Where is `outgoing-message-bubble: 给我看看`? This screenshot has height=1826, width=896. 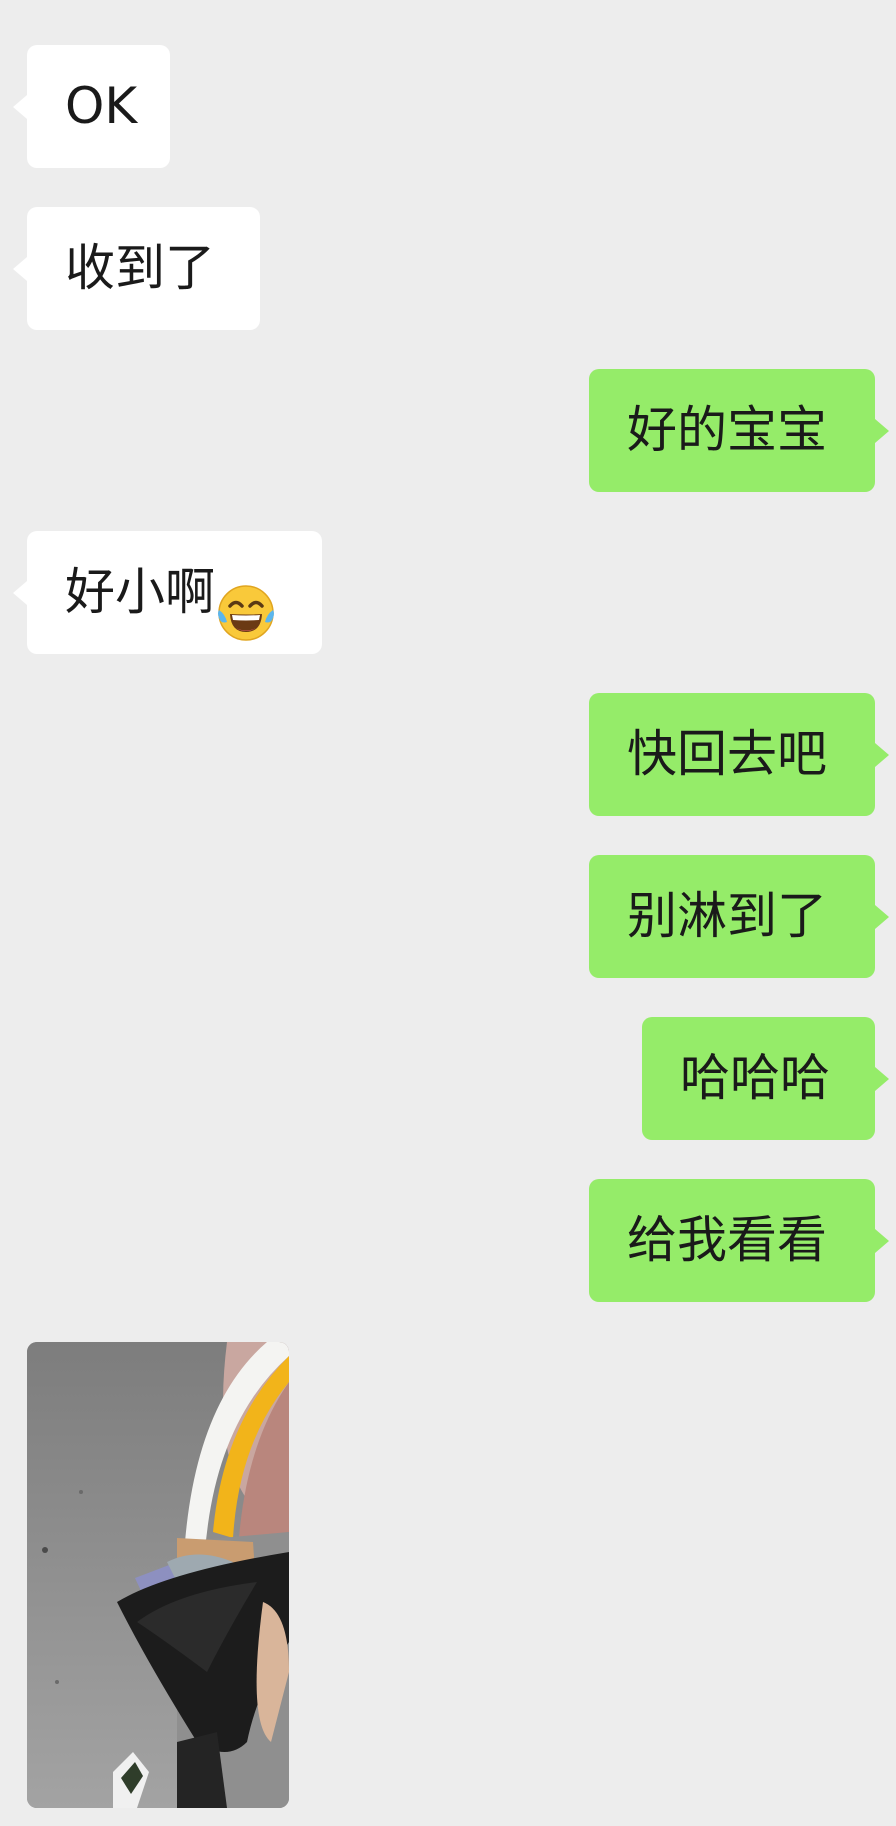 outgoing-message-bubble: 给我看看 is located at coordinates (739, 1240).